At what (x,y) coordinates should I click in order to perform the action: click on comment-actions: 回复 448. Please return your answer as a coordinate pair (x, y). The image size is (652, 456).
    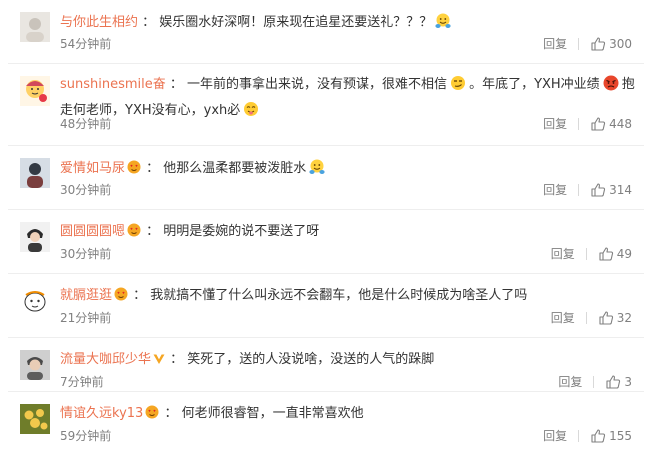
    Looking at the image, I should click on (587, 124).